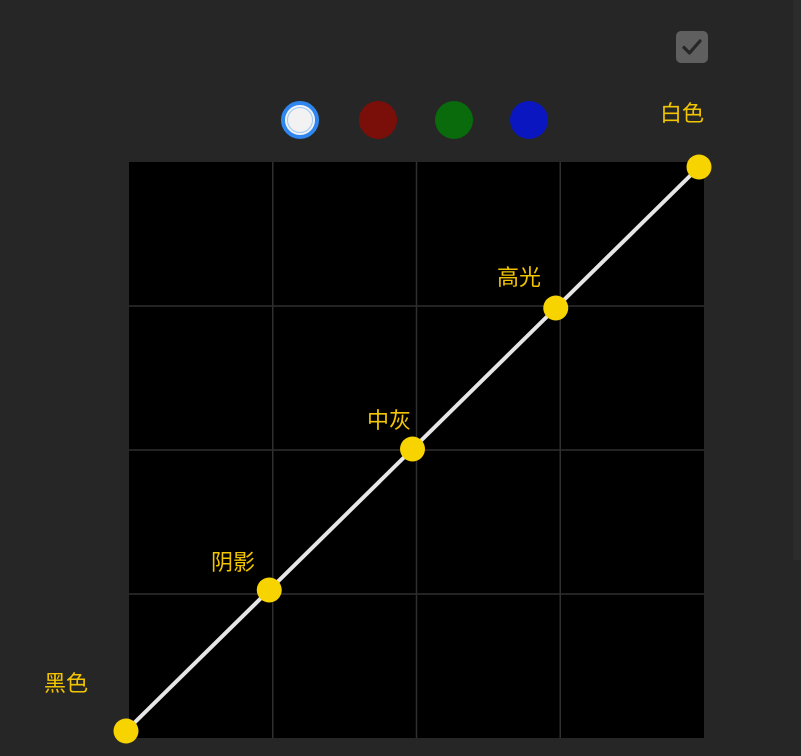  What do you see at coordinates (389, 421) in the screenshot?
I see `point-label-midtones: 中灰` at bounding box center [389, 421].